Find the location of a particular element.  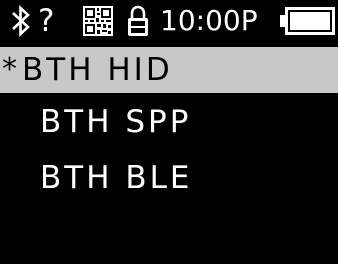

qr-code-icon is located at coordinates (98, 21).